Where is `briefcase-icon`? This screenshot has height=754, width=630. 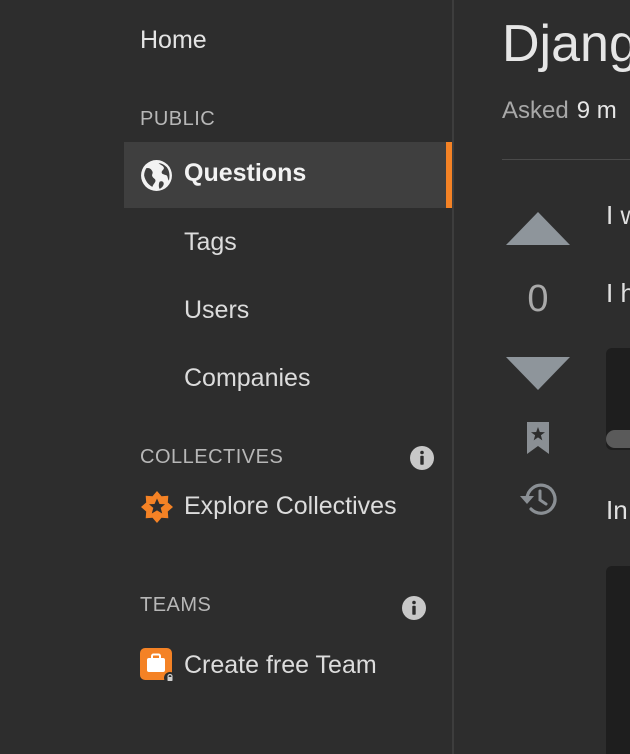 briefcase-icon is located at coordinates (158, 666).